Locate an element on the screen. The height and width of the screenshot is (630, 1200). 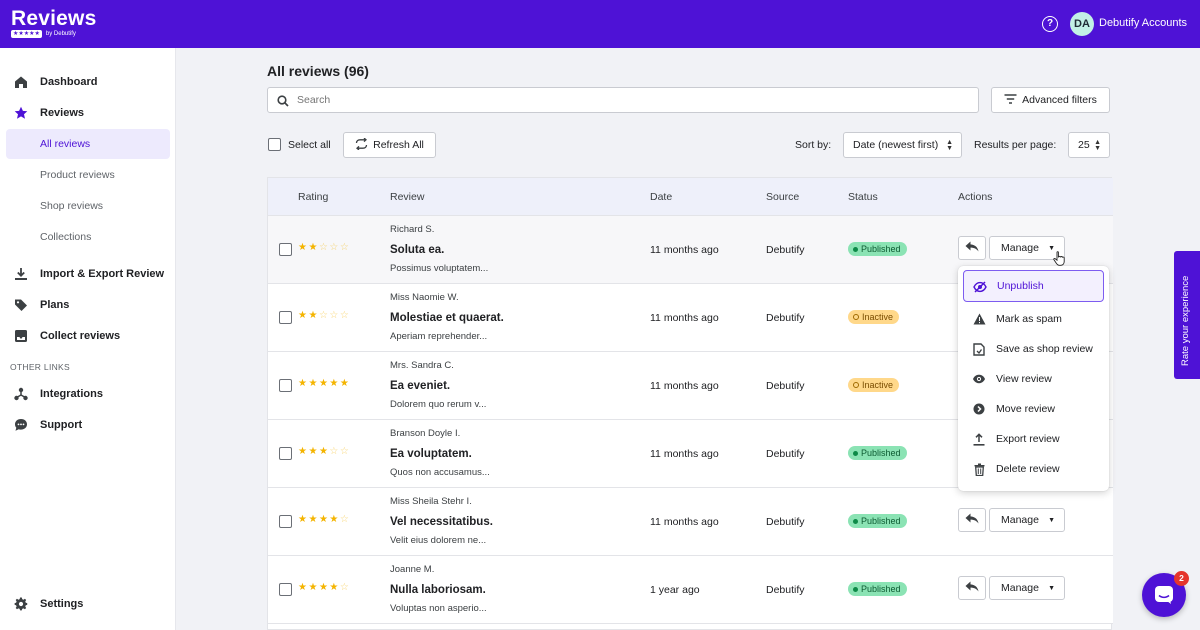
menu-item-label: Save as shop review is located at coordinates (1044, 349).